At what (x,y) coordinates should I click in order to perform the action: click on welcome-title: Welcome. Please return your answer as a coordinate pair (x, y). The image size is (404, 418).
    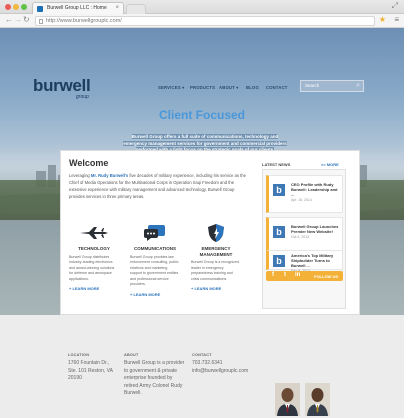
    Looking at the image, I should click on (89, 163).